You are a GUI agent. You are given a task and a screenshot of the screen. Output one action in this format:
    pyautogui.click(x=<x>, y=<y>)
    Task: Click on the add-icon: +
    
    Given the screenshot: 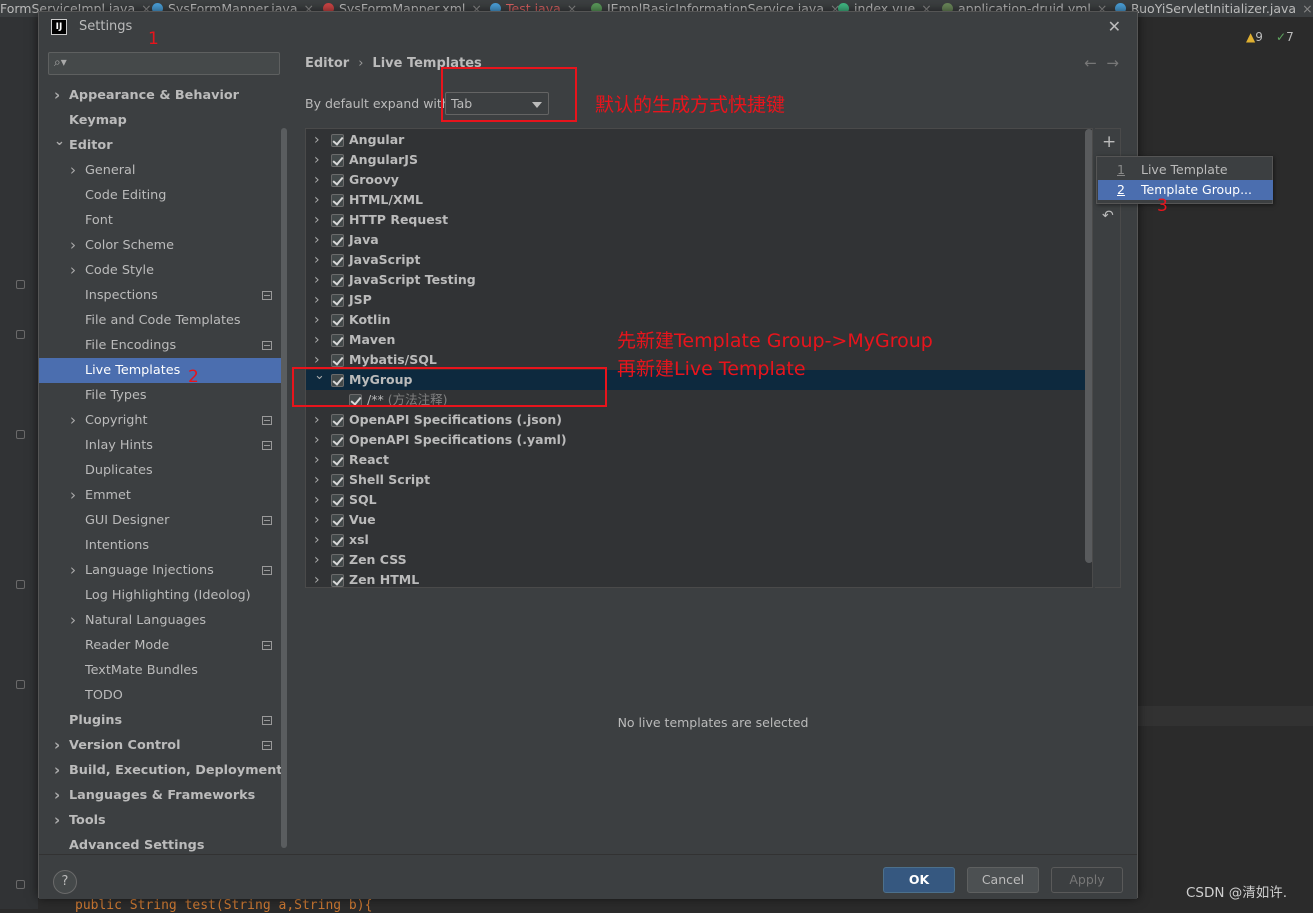 What is the action you would take?
    pyautogui.click(x=1109, y=142)
    